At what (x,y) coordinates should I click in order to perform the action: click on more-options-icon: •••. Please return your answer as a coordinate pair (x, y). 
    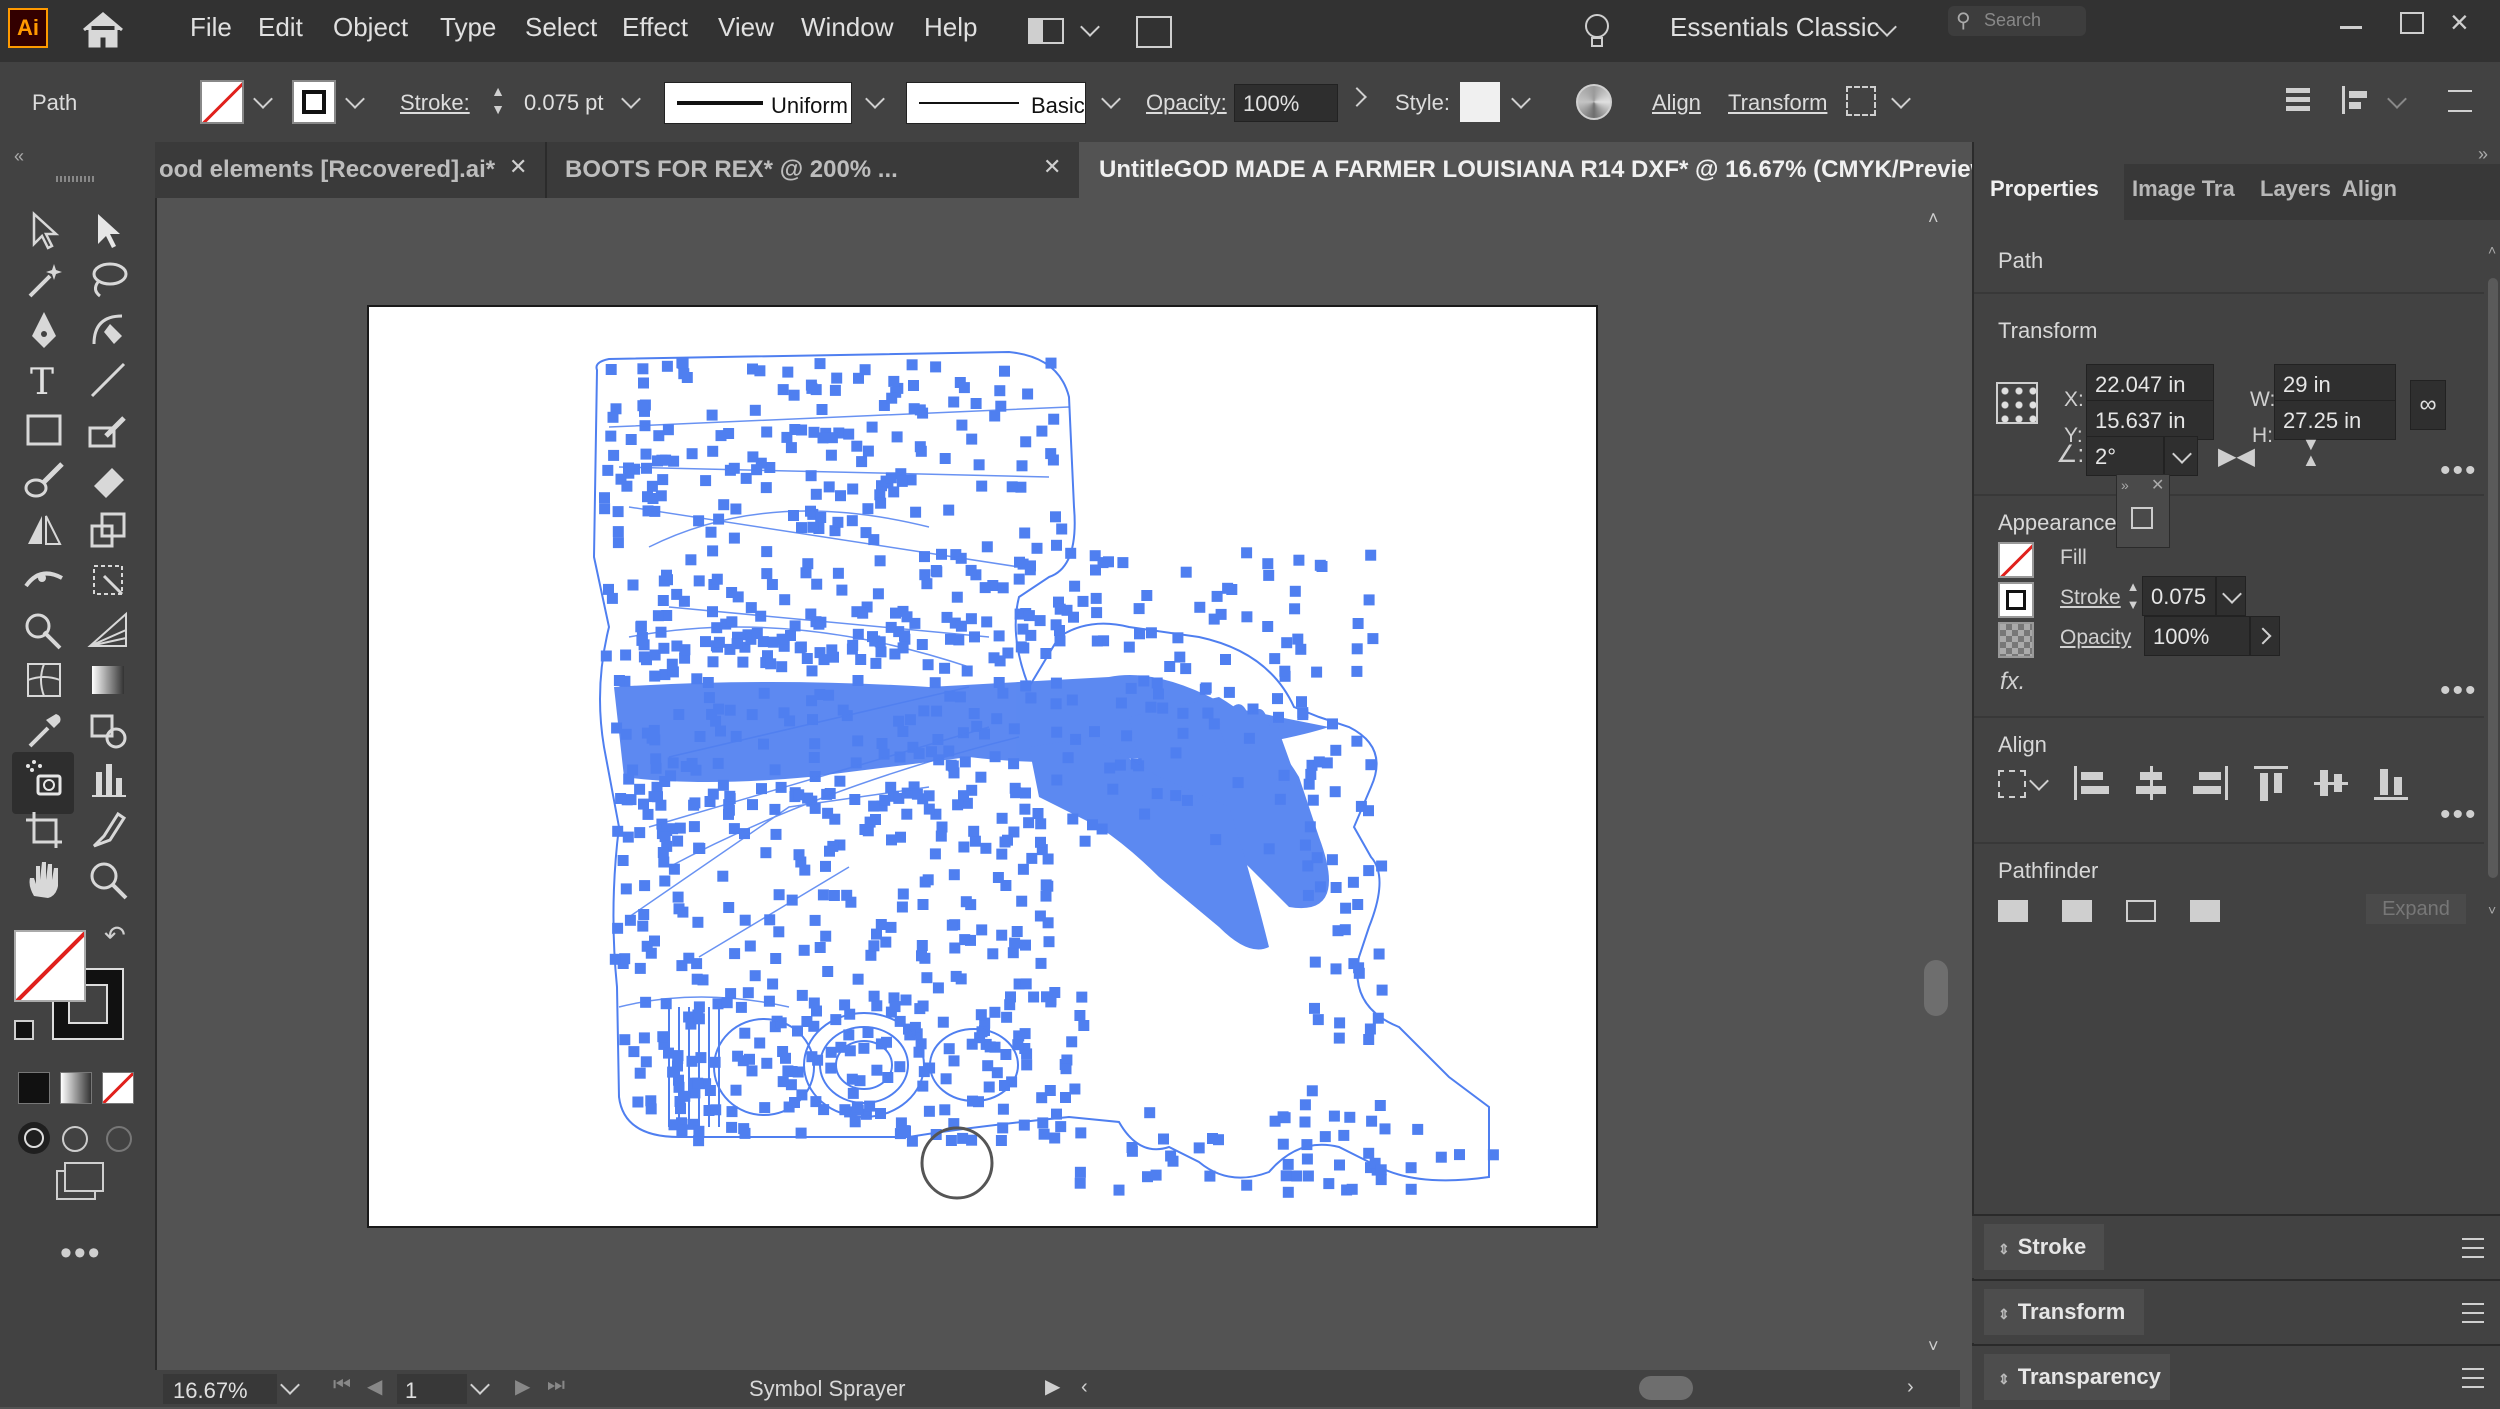
    Looking at the image, I should click on (2459, 815).